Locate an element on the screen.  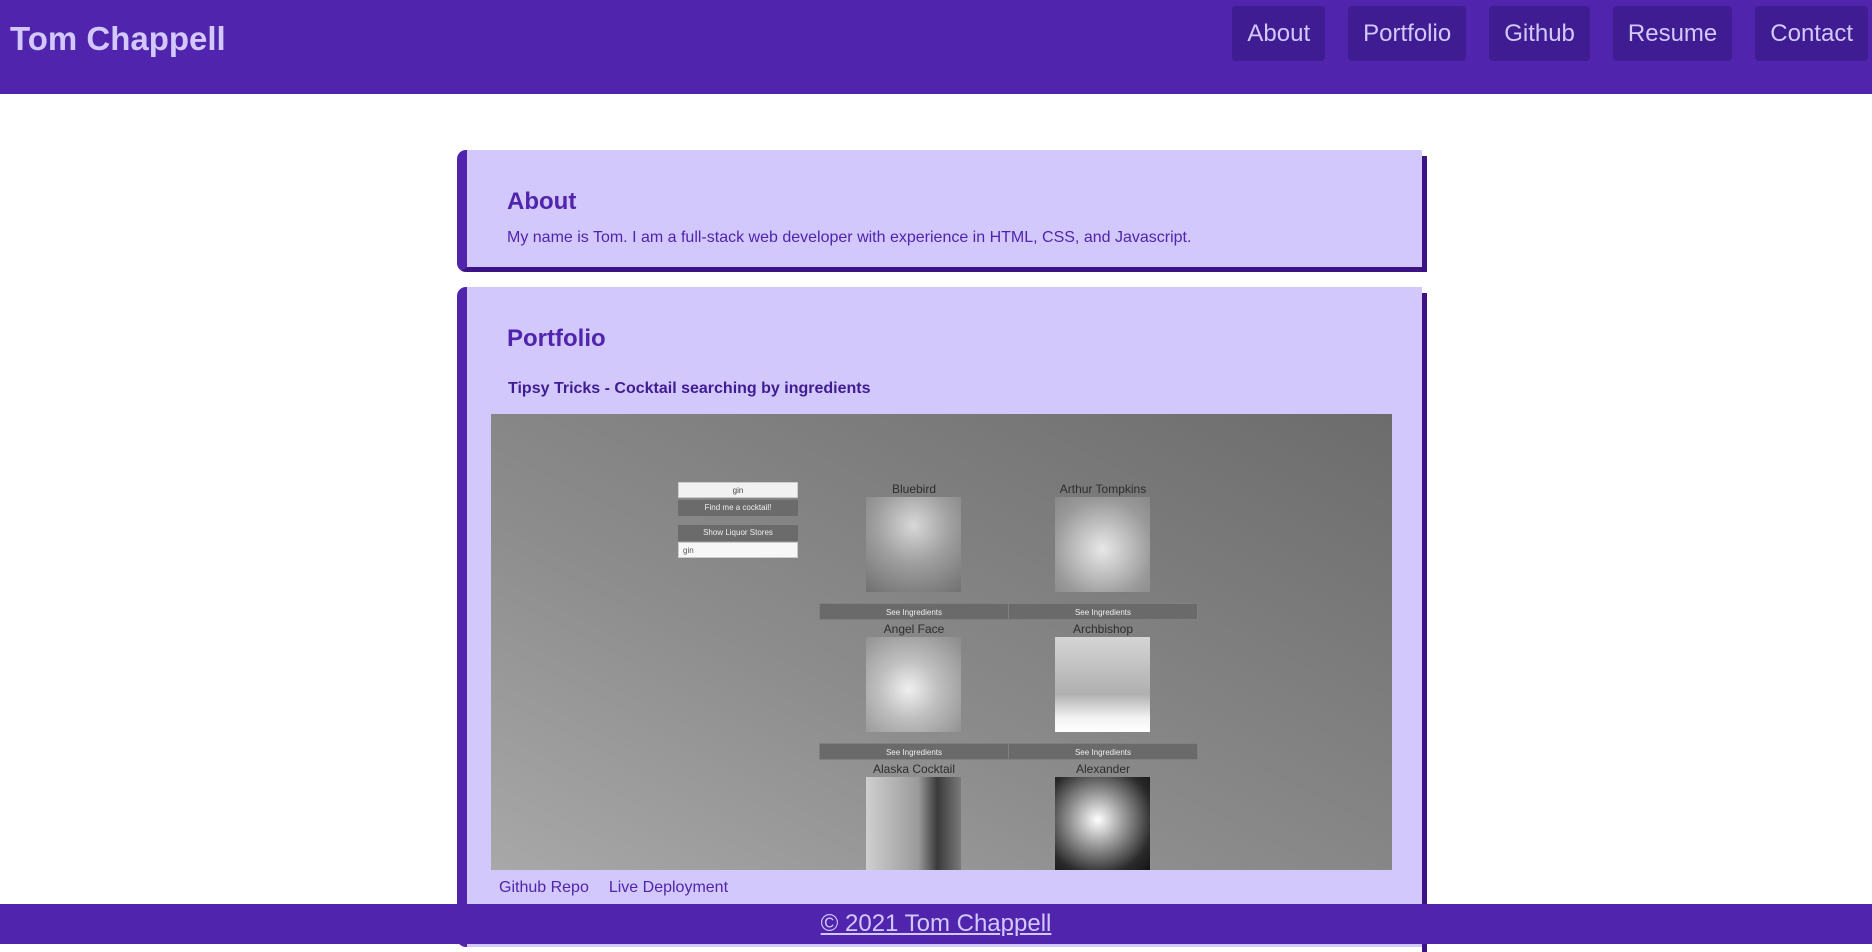
preview-search-input: gin is located at coordinates (738, 490).